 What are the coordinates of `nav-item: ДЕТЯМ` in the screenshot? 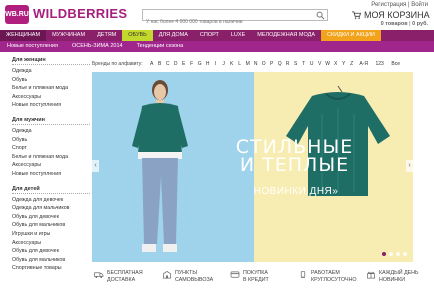 It's located at (106, 35).